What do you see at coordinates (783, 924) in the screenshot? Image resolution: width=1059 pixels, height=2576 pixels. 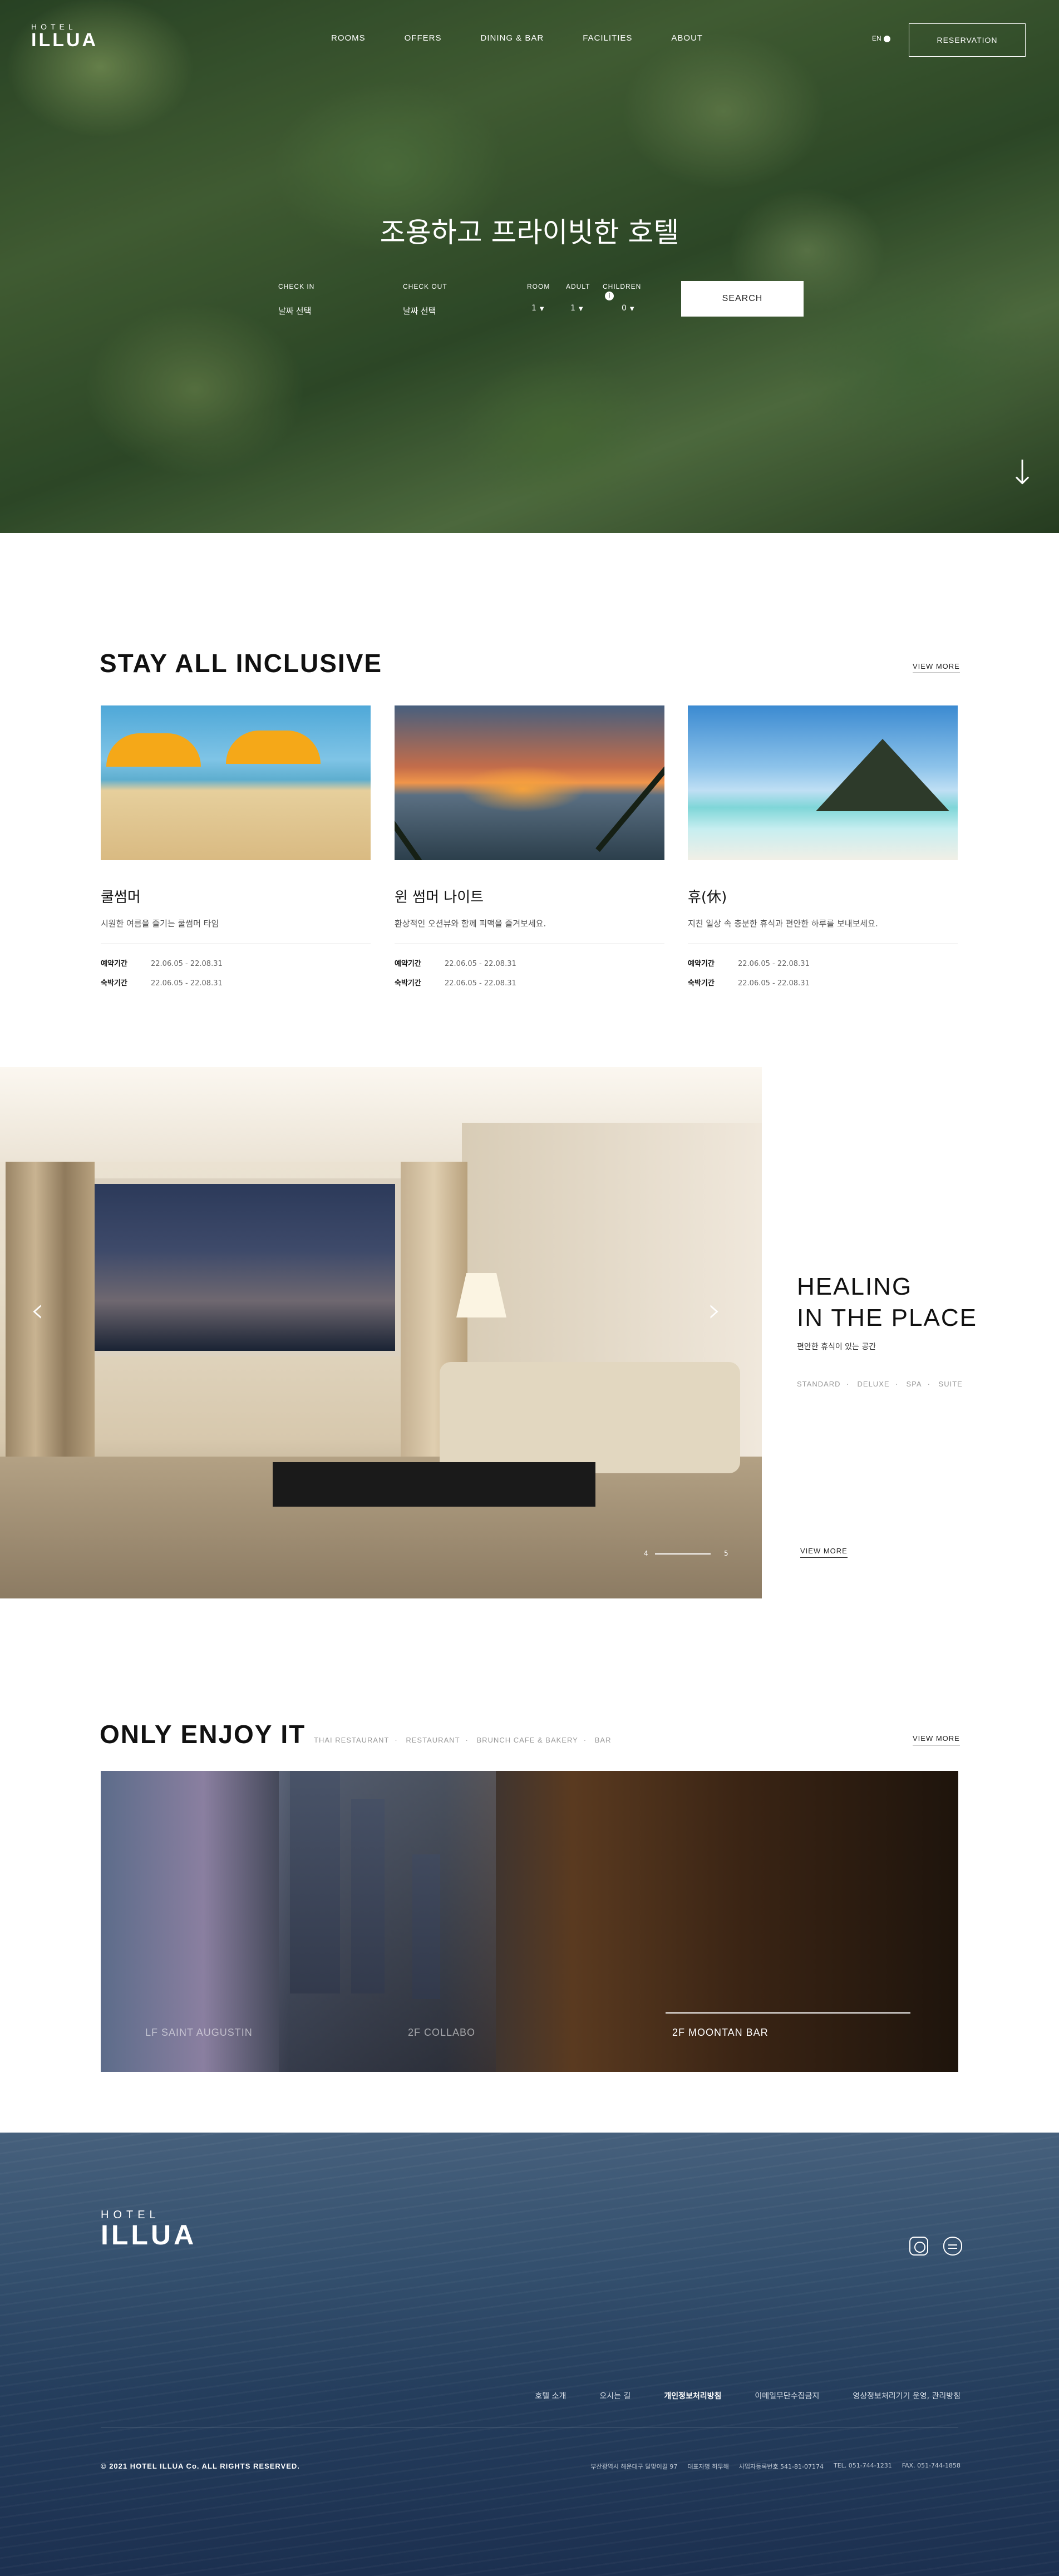 I see `offer-desc: 지친 일상 속 충분한 휴식과 편안한 하루를 보내보세요.` at bounding box center [783, 924].